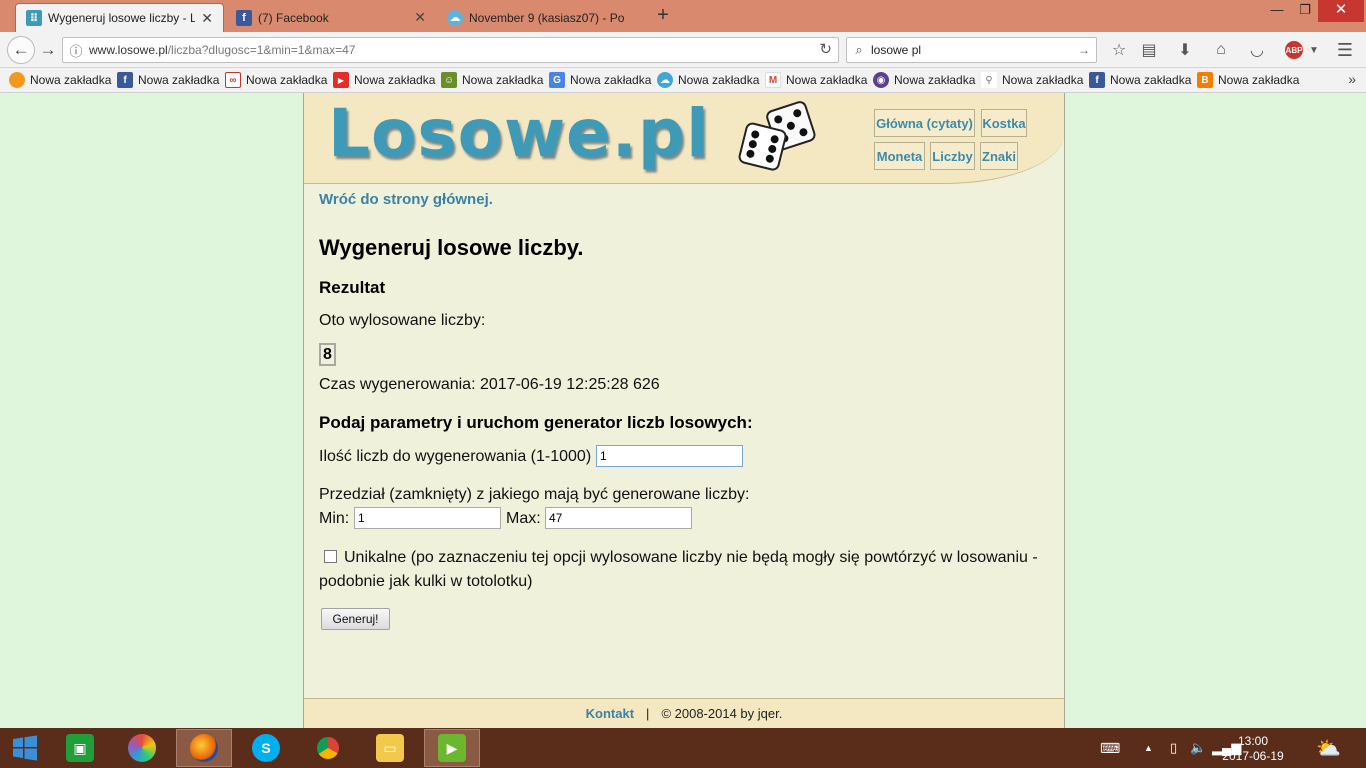 The height and width of the screenshot is (768, 1366). What do you see at coordinates (76, 50) in the screenshot?
I see `info-icon: ⓘ` at bounding box center [76, 50].